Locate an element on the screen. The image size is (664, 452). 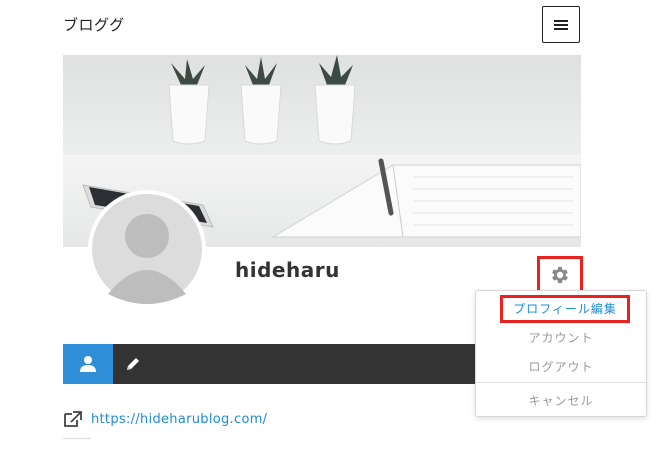
settings-button is located at coordinates (560, 274).